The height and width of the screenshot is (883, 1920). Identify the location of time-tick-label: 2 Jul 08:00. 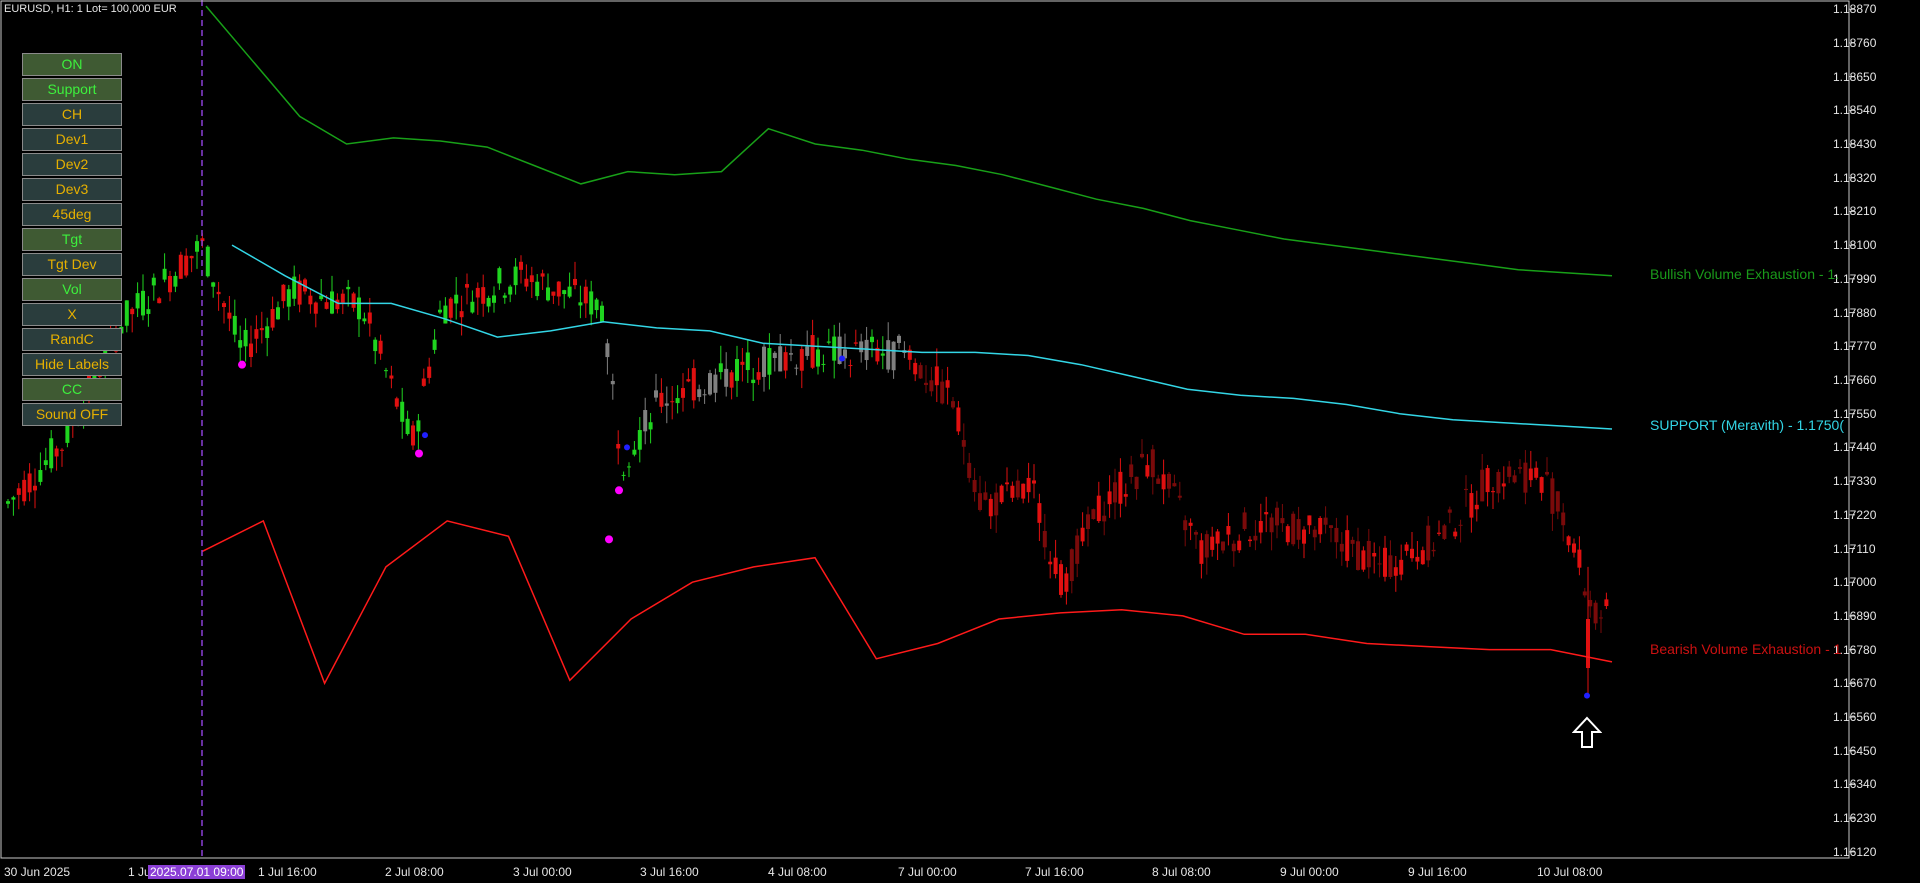
(414, 872).